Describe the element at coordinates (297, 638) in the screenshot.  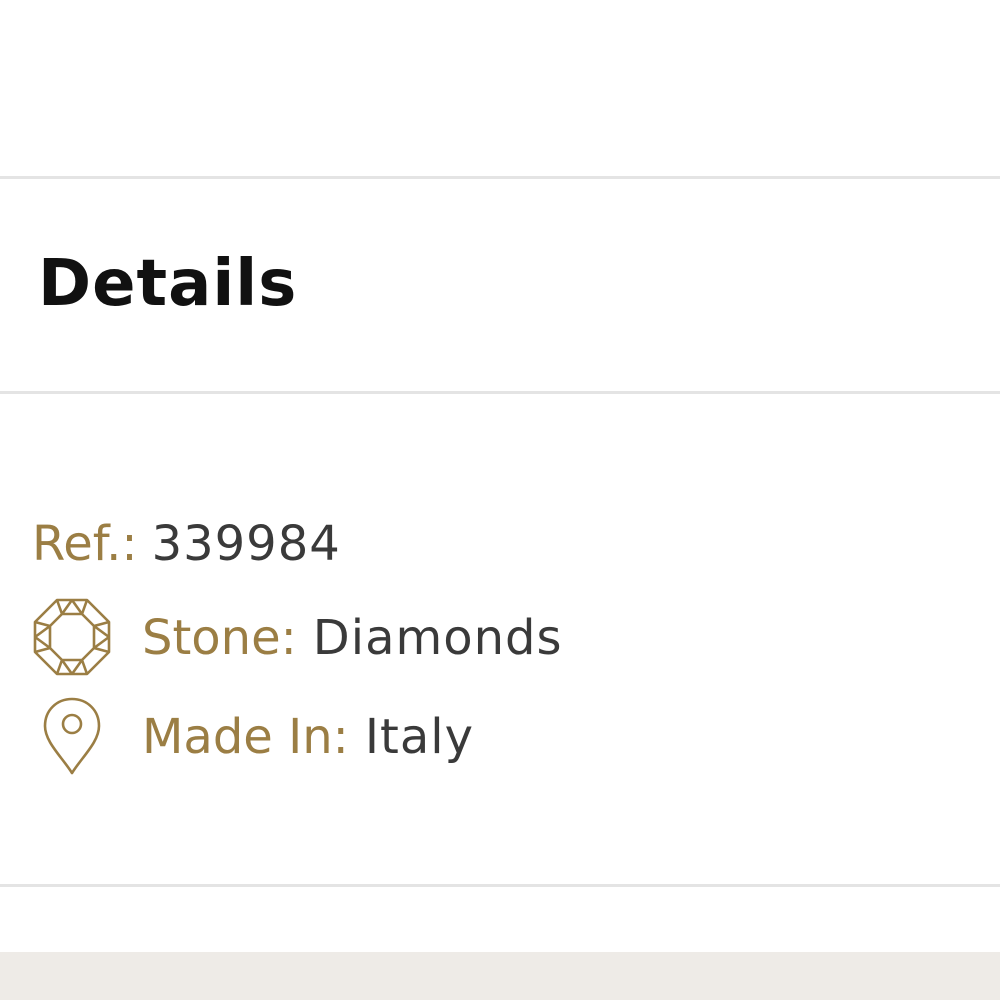
I see `detail-row-stone: Stone: Diamonds` at that location.